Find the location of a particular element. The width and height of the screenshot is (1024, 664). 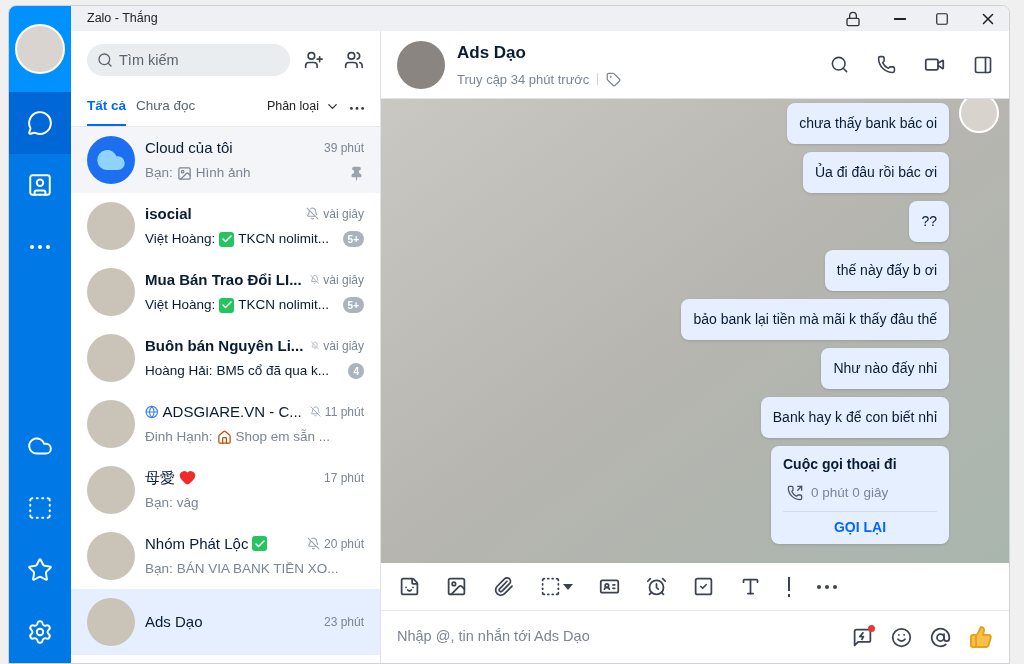

message-bubble: Ủa đi đâu rồi bác ơi is located at coordinates (875, 172).